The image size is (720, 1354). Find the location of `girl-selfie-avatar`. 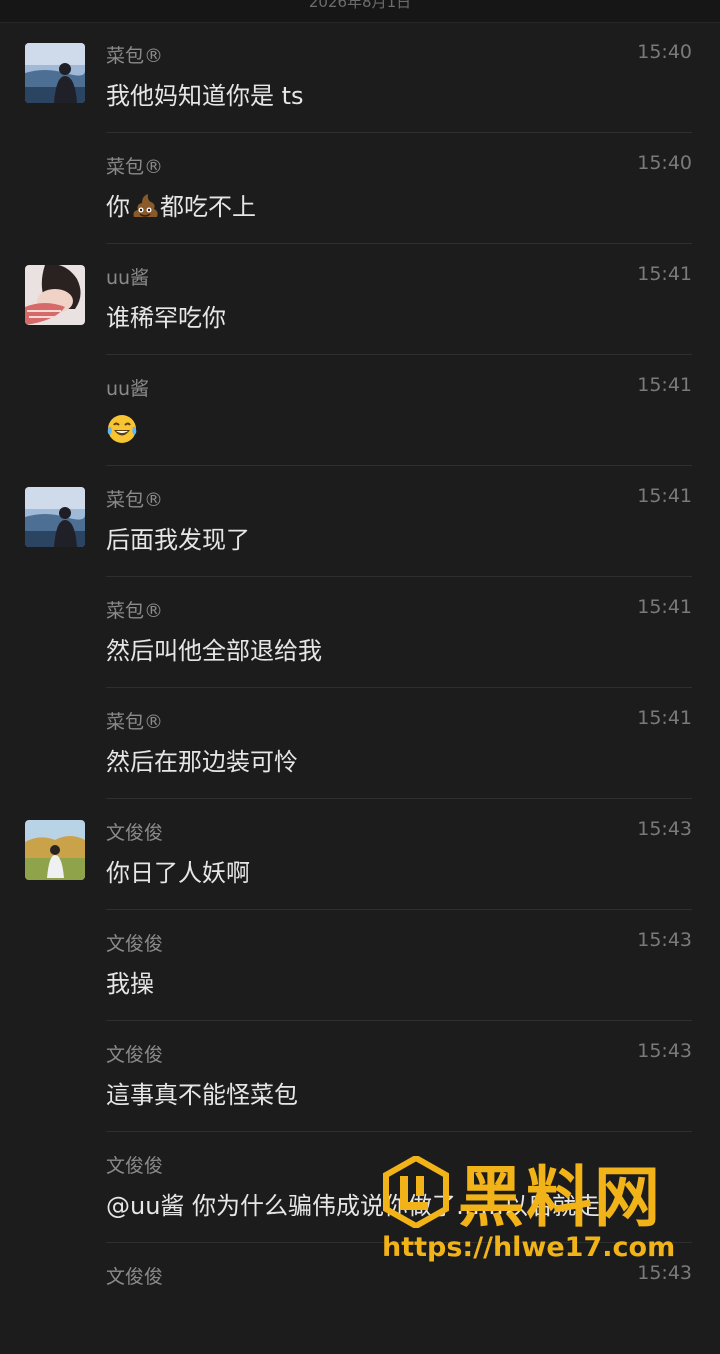

girl-selfie-avatar is located at coordinates (55, 295).